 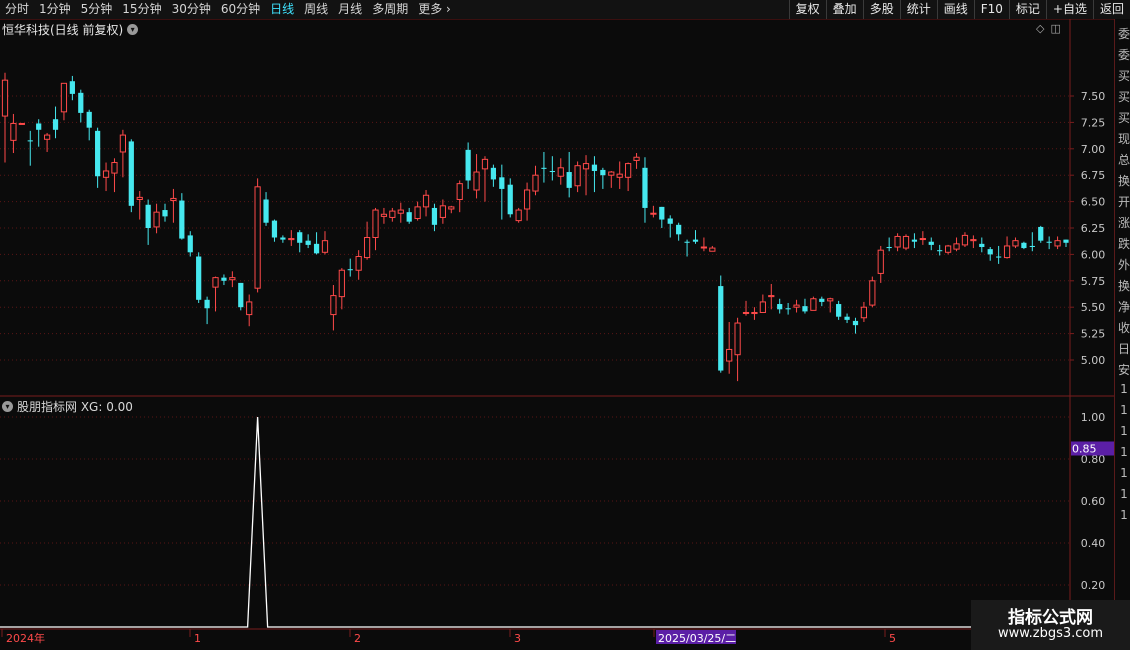 What do you see at coordinates (316, 9) in the screenshot?
I see `tab-weekly: 周线` at bounding box center [316, 9].